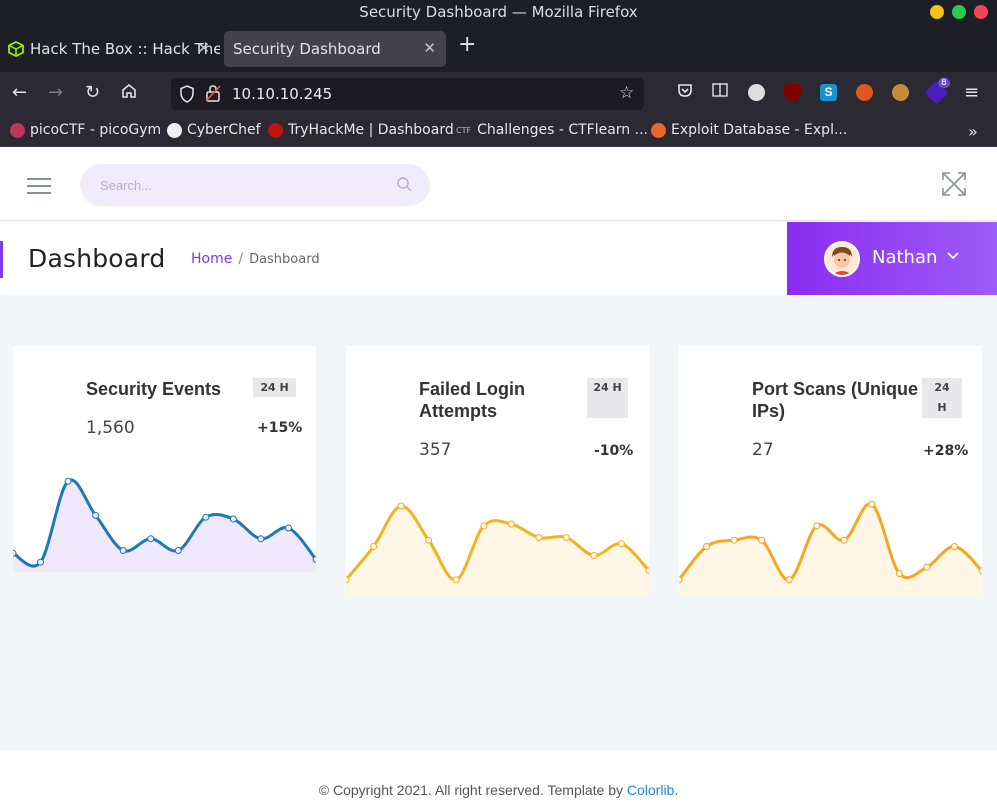  Describe the element at coordinates (981, 12) in the screenshot. I see `close-window-button` at that location.